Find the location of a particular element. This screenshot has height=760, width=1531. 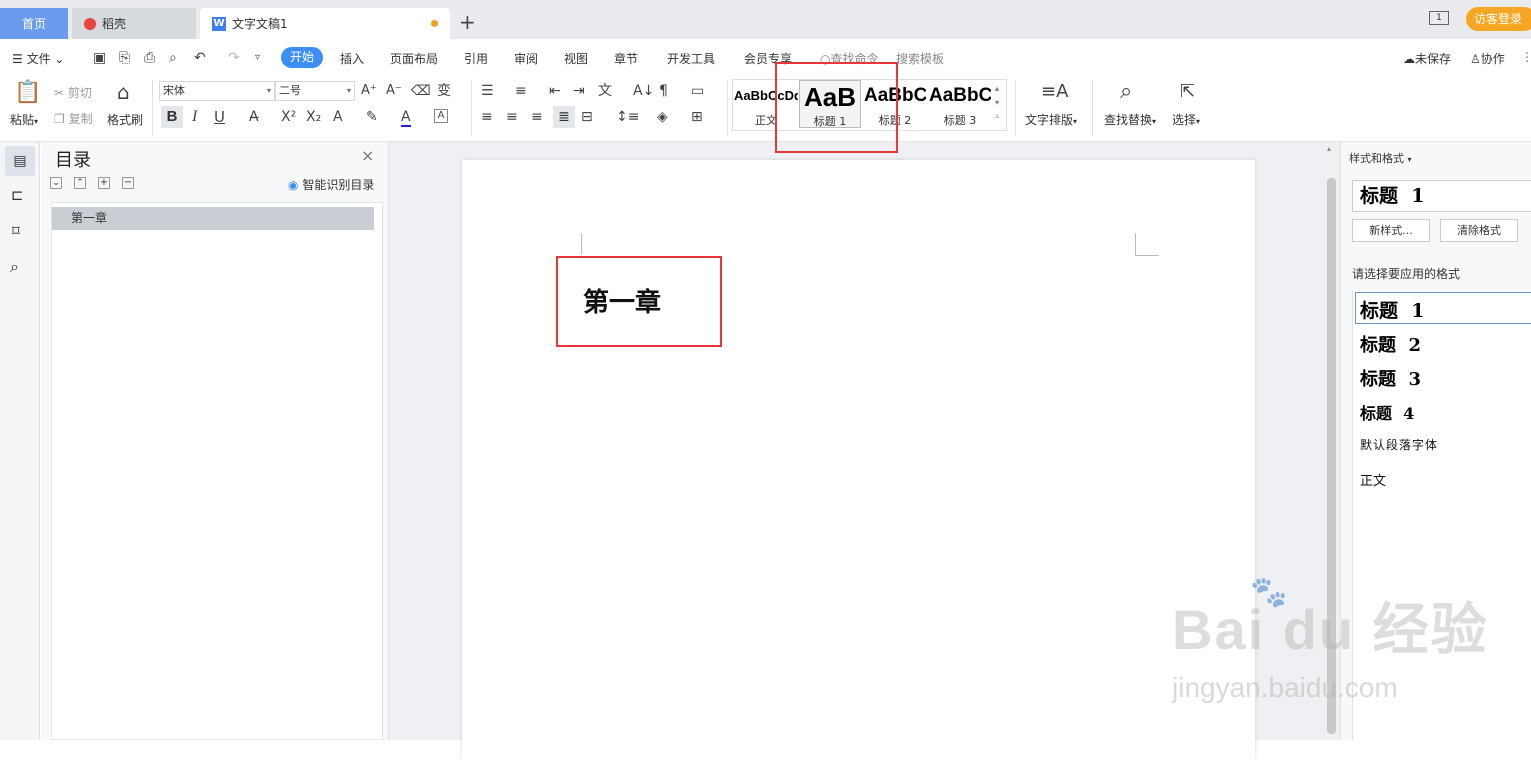

cursor-icon: ⇱ is located at coordinates (1187, 92).